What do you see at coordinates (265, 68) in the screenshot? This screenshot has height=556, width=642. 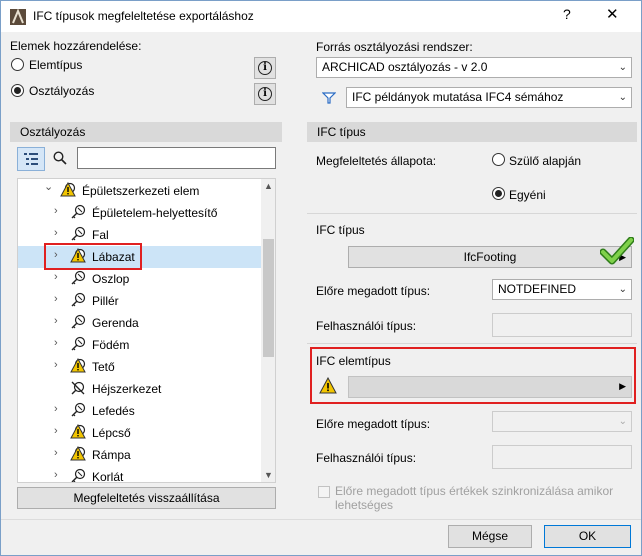 I see `info-button-element-type: i` at bounding box center [265, 68].